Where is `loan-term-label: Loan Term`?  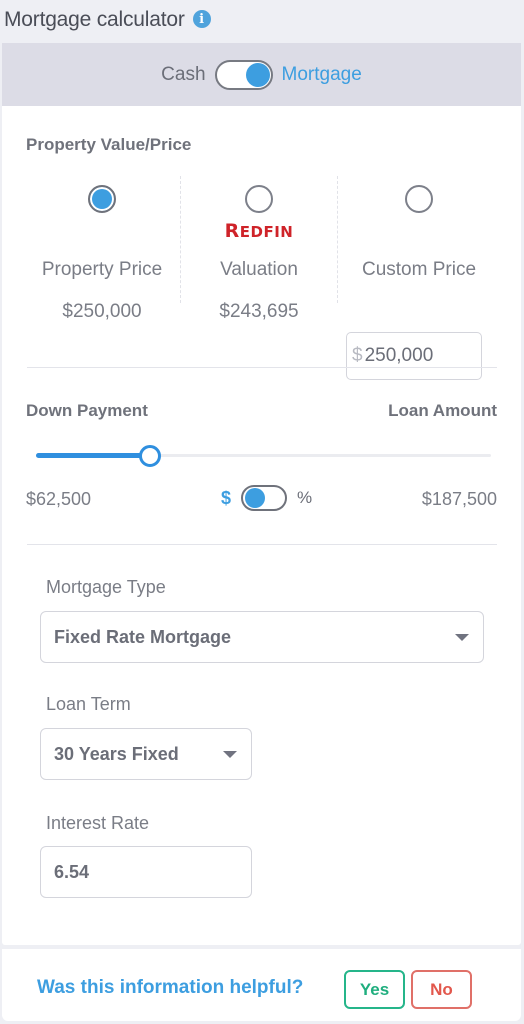
loan-term-label: Loan Term is located at coordinates (88, 704).